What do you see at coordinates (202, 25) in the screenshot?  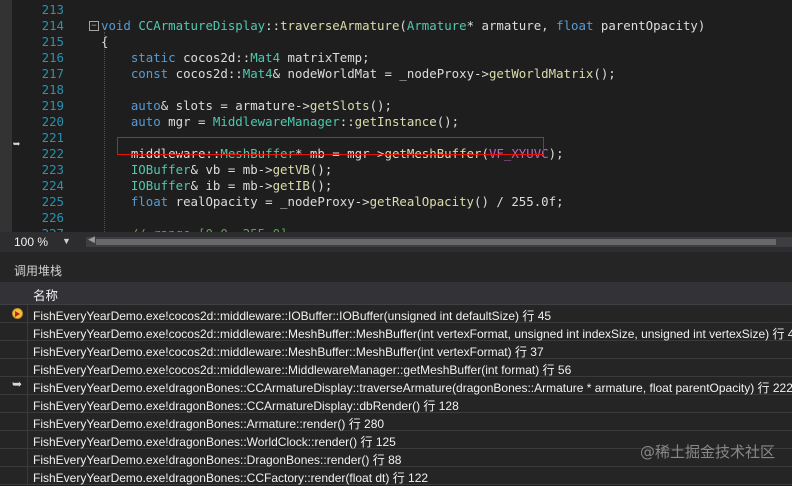 I see `code-token: CCArmatureDisplay` at bounding box center [202, 25].